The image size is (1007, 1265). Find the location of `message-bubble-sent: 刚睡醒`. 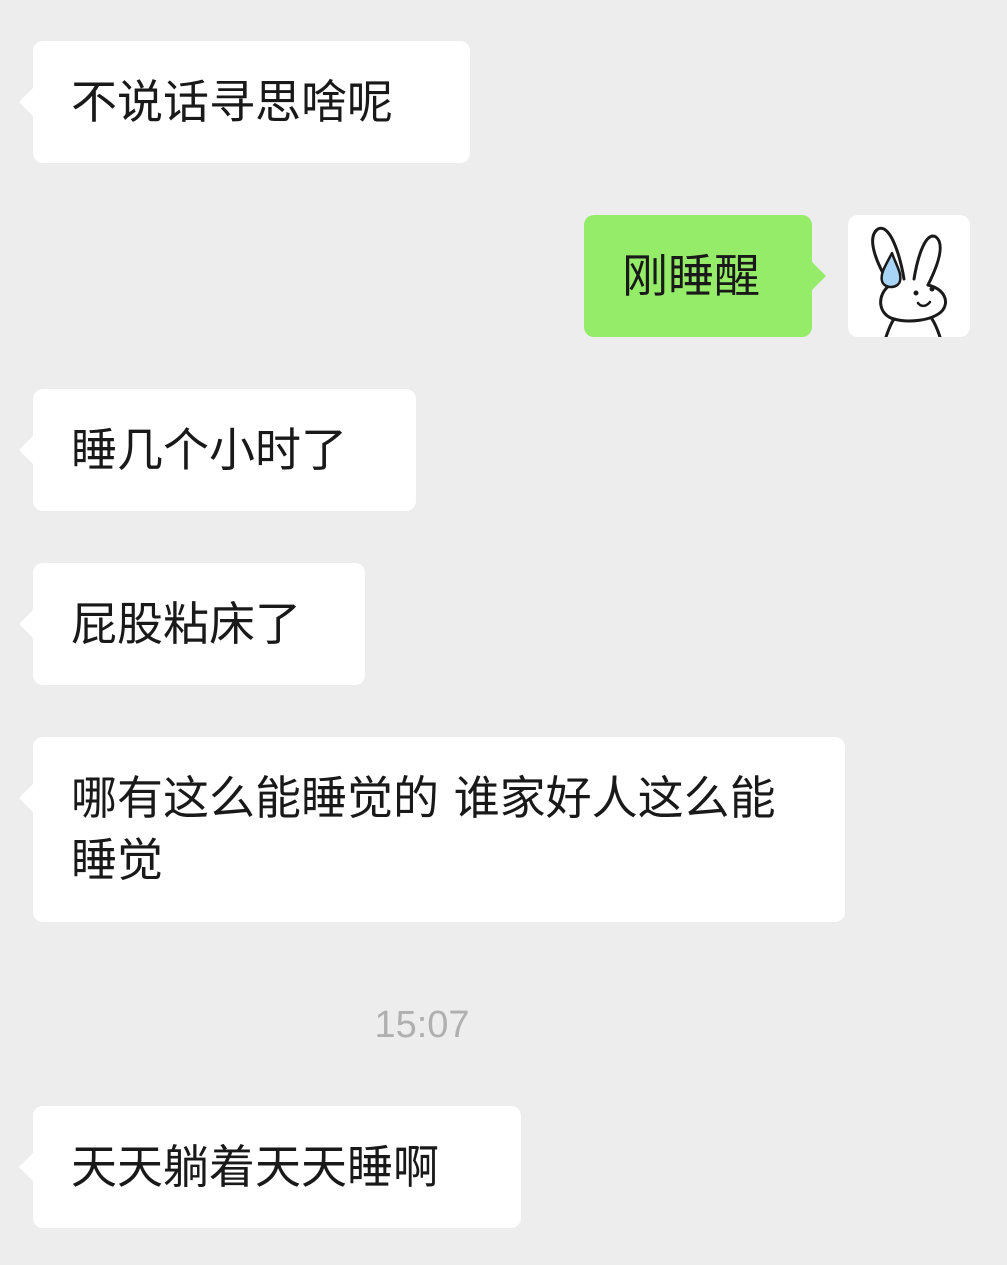

message-bubble-sent: 刚睡醒 is located at coordinates (705, 276).